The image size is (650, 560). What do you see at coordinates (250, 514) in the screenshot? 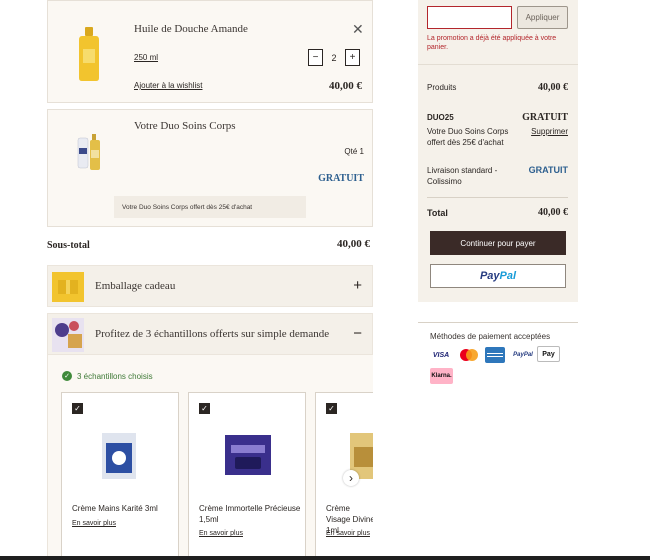
I see `sample-name: Crème Immortelle Précieuse 1,5ml` at bounding box center [250, 514].